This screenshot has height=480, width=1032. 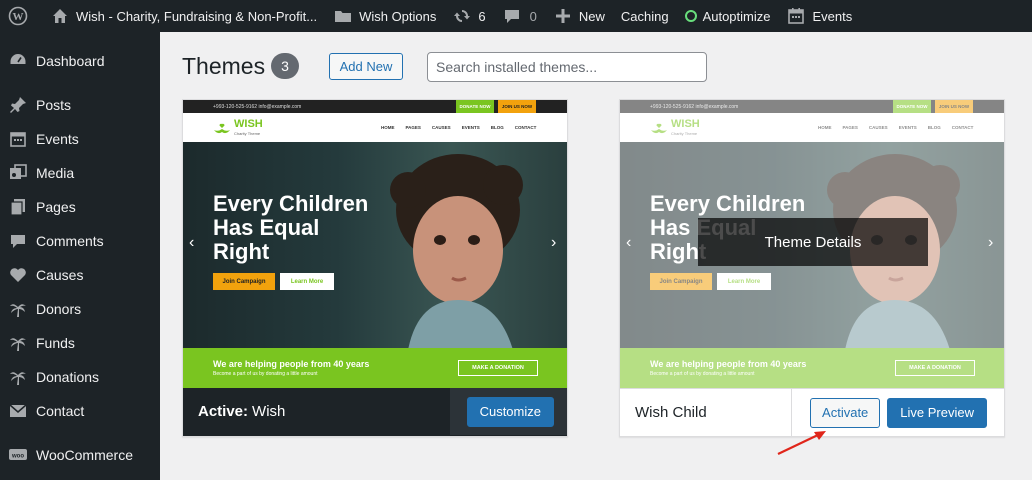 I want to click on sidebar-item-label: Media, so click(x=55, y=173).